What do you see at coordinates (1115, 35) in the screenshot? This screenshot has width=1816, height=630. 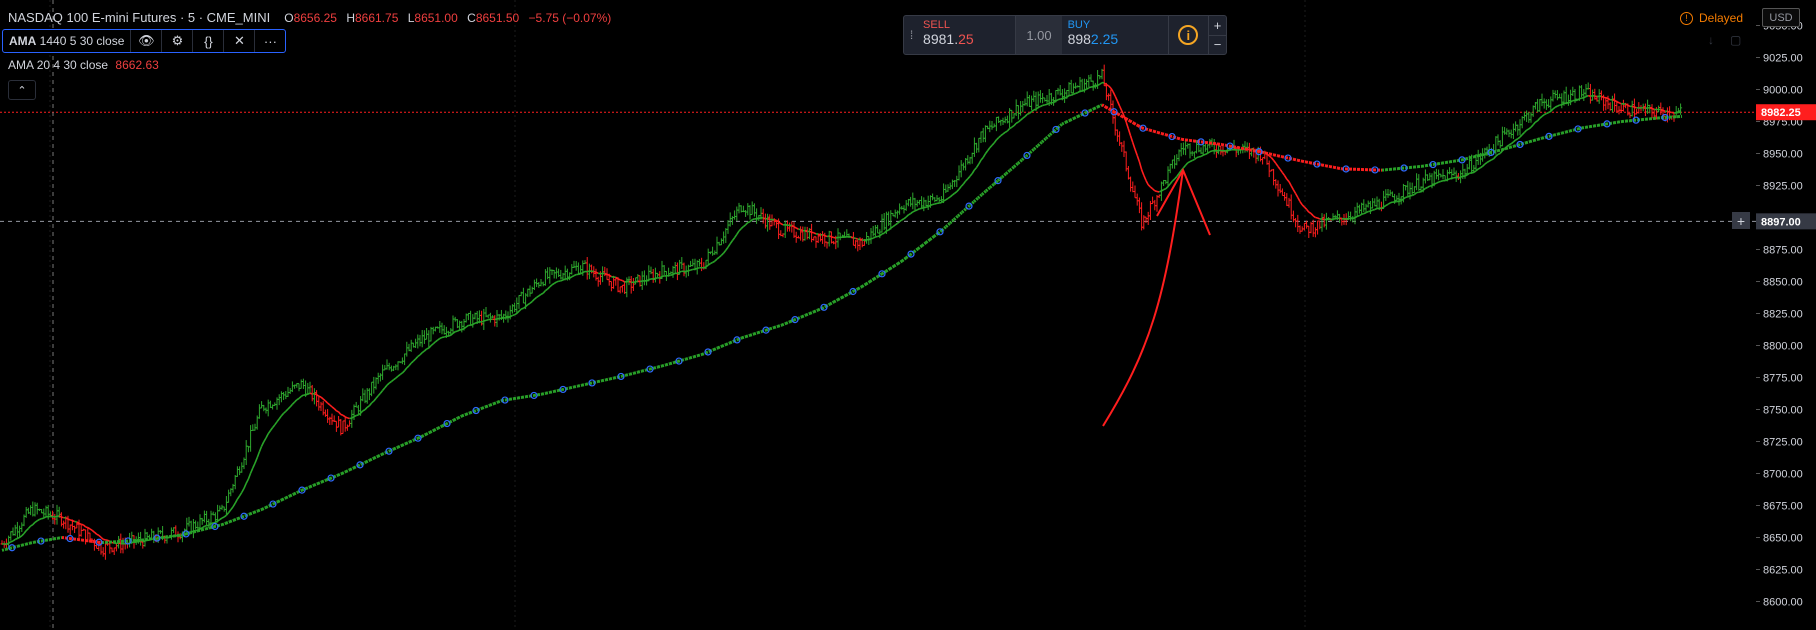 I see `buy-button: BUY 8982.25` at bounding box center [1115, 35].